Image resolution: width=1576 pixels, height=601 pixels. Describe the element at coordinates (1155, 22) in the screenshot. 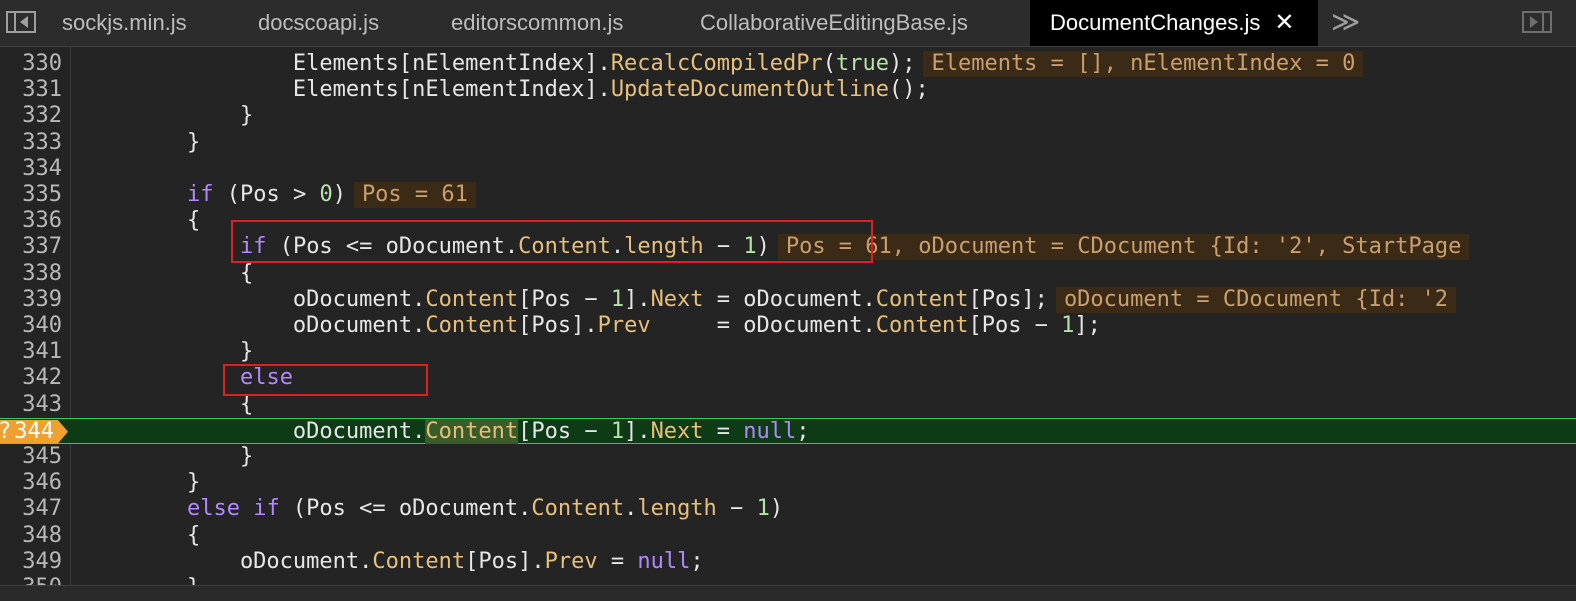

I see `tab-label: DocumentChanges.js` at that location.